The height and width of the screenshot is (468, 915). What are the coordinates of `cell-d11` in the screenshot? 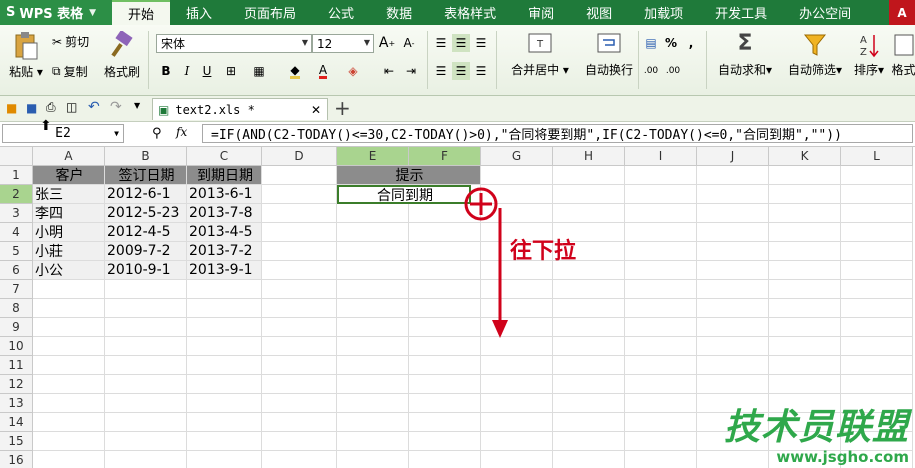 It's located at (299, 365).